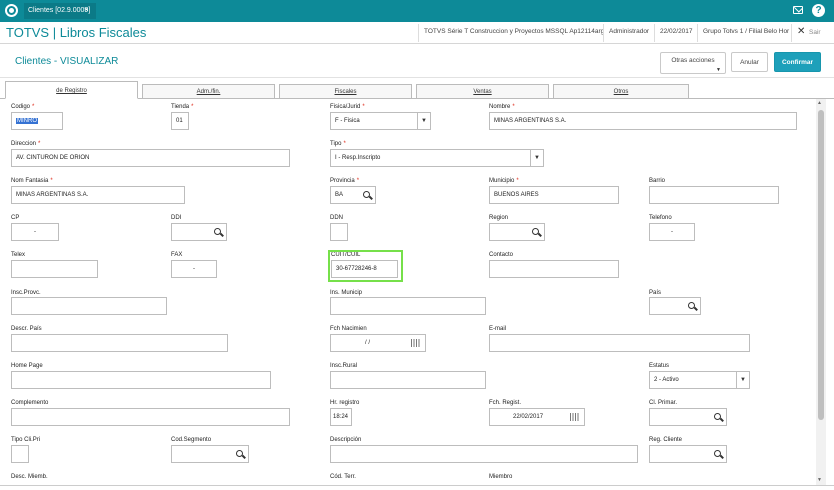 The height and width of the screenshot is (490, 834). What do you see at coordinates (208, 91) in the screenshot?
I see `tab-adm-fin: Adm./fin.` at bounding box center [208, 91].